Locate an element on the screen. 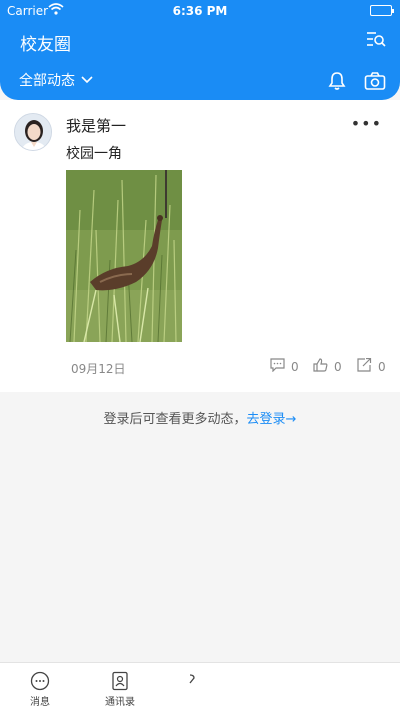  chevron-down-icon is located at coordinates (87, 80).